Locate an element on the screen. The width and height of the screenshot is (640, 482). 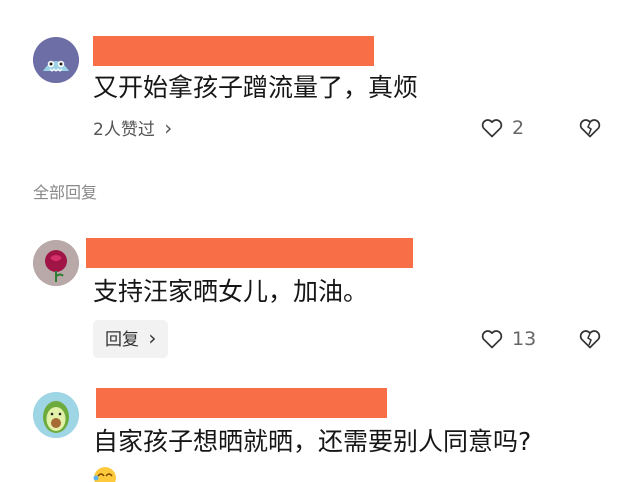
avocado-avatar-icon is located at coordinates (56, 415).